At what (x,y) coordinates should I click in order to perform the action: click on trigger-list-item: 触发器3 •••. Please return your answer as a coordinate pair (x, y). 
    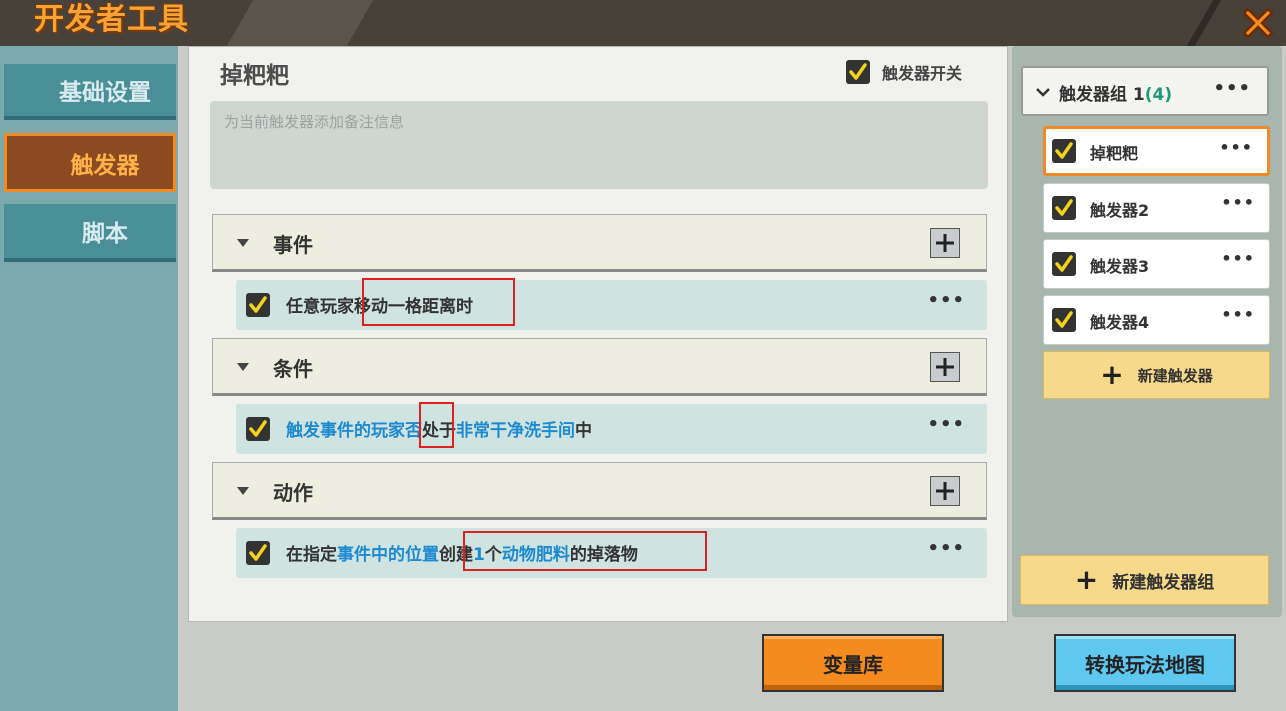
    Looking at the image, I should click on (1156, 264).